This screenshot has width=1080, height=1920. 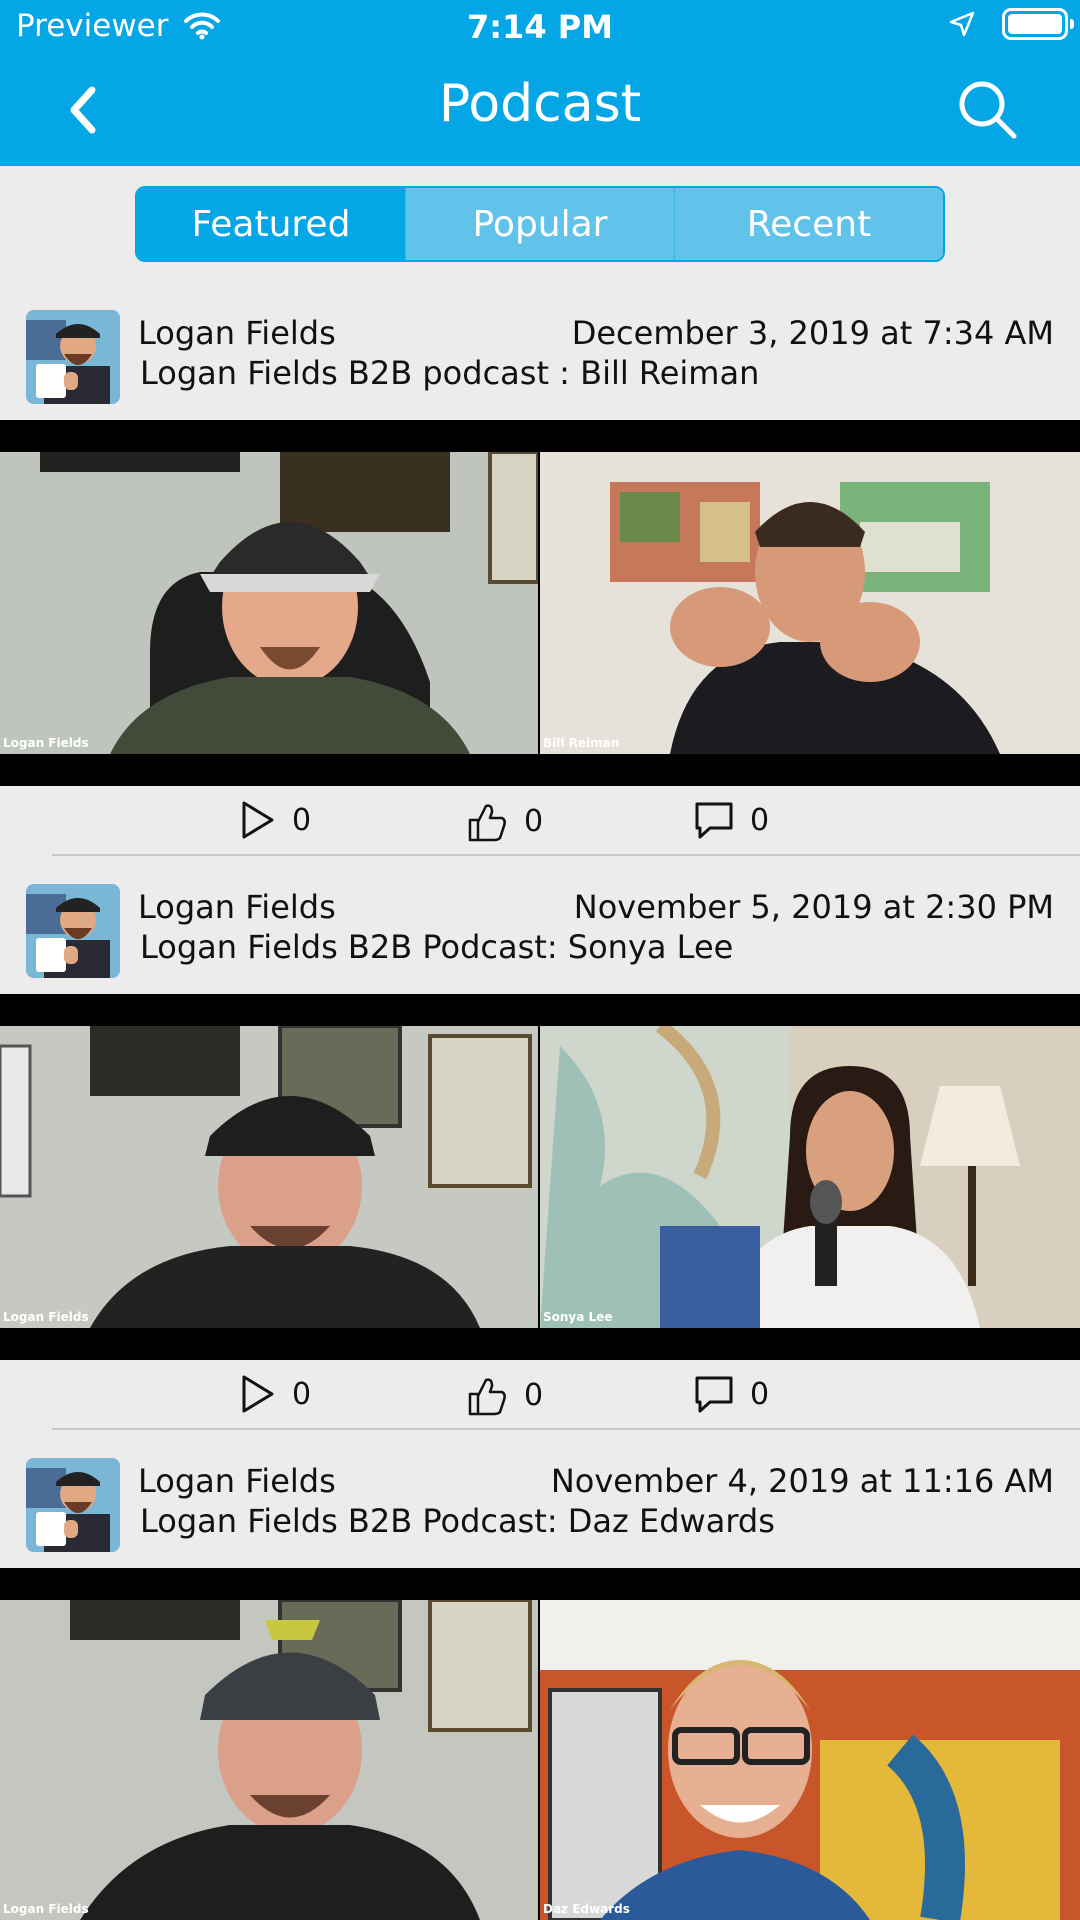 What do you see at coordinates (1038, 24) in the screenshot?
I see `battery-icon` at bounding box center [1038, 24].